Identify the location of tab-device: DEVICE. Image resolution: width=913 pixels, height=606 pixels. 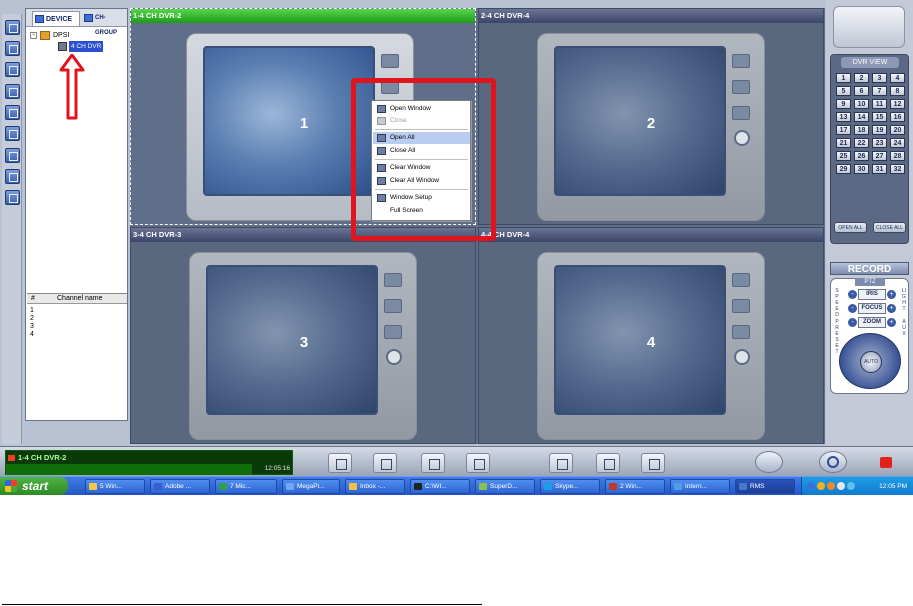
(56, 18).